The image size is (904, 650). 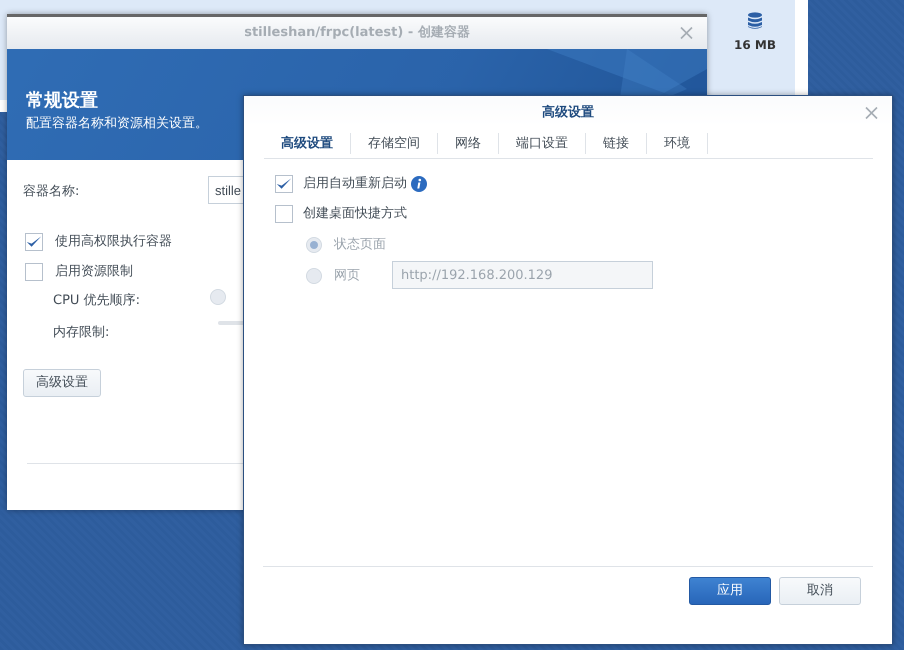 What do you see at coordinates (117, 124) in the screenshot?
I see `section-subtitle: 配置容器名称和资源相关设置。` at bounding box center [117, 124].